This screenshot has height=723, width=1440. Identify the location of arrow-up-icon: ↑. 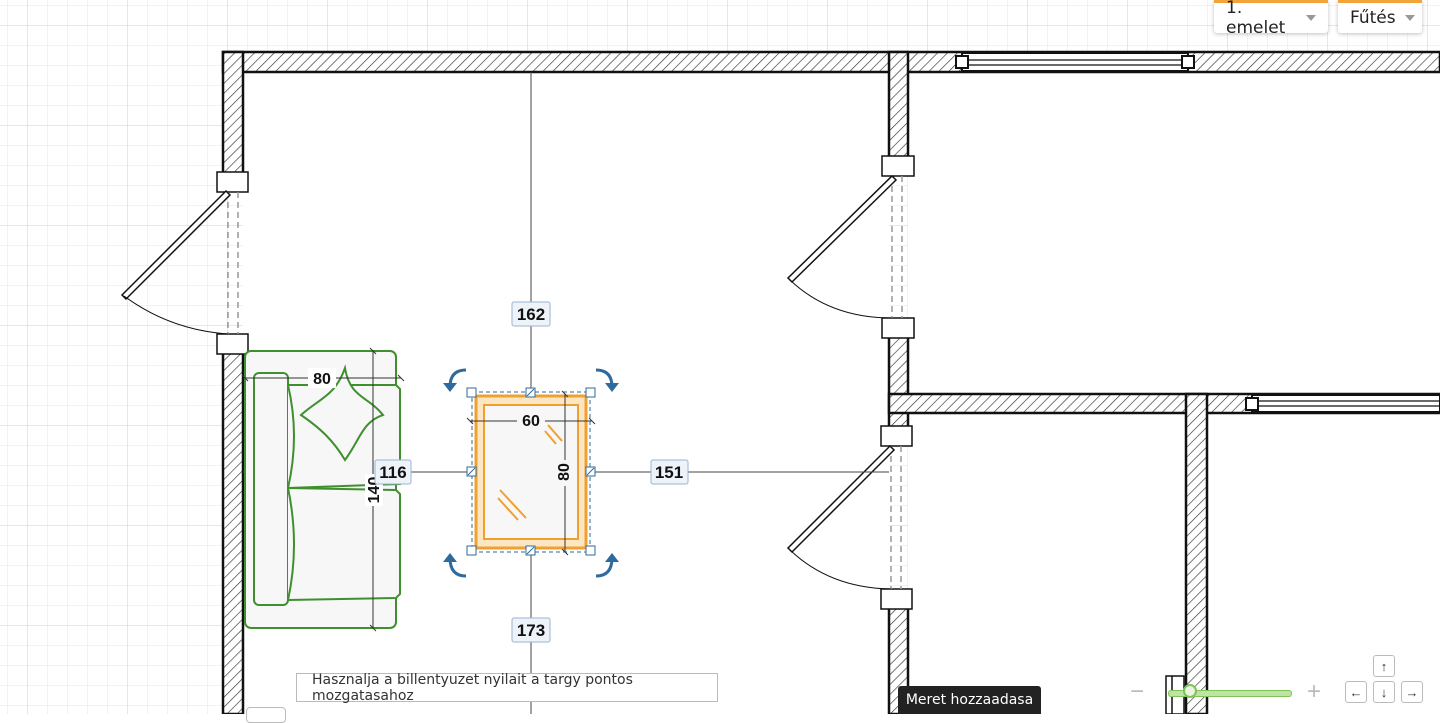
(1384, 666).